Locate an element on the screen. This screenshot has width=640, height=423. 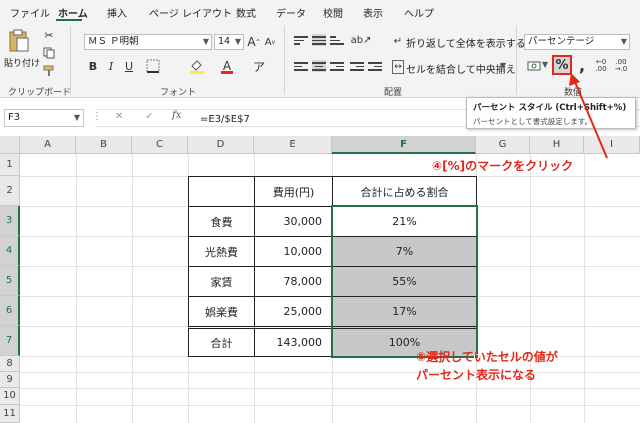
annotation-step5-line1: ⑤選択していたセルの値が is located at coordinates (487, 357).